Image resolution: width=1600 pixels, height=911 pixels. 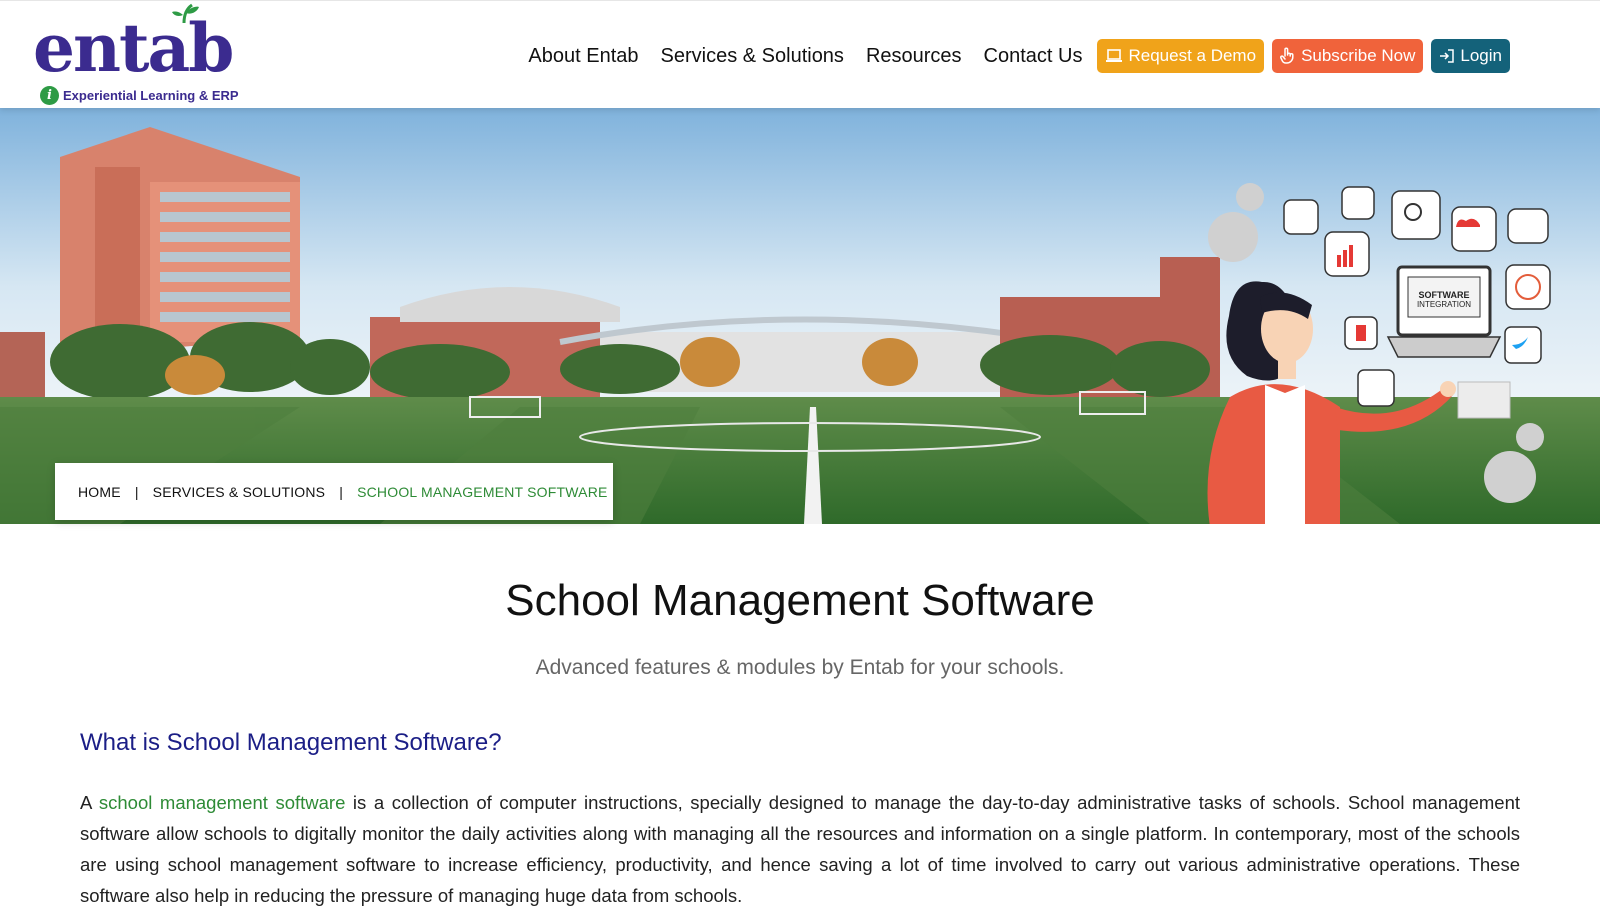 I want to click on subscribe-now-label: Subscribe Now, so click(x=1358, y=55).